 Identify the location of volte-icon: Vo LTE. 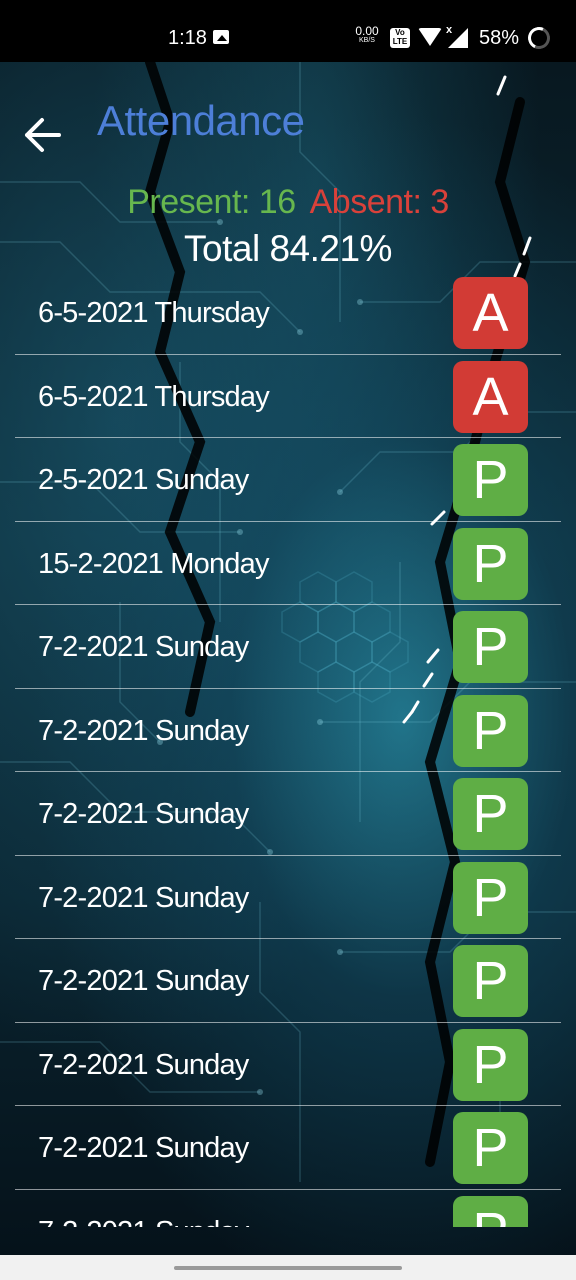
(400, 38).